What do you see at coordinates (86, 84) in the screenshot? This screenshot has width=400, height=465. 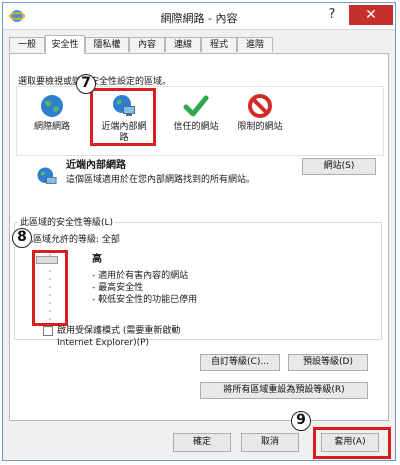 I see `step-7-badge: 7` at bounding box center [86, 84].